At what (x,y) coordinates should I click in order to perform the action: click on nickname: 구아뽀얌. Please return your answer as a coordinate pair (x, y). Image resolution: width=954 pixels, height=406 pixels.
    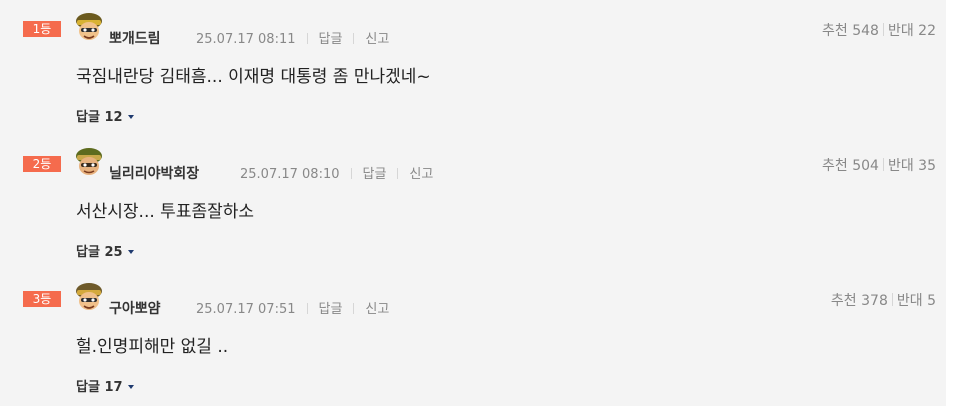
    Looking at the image, I should click on (135, 308).